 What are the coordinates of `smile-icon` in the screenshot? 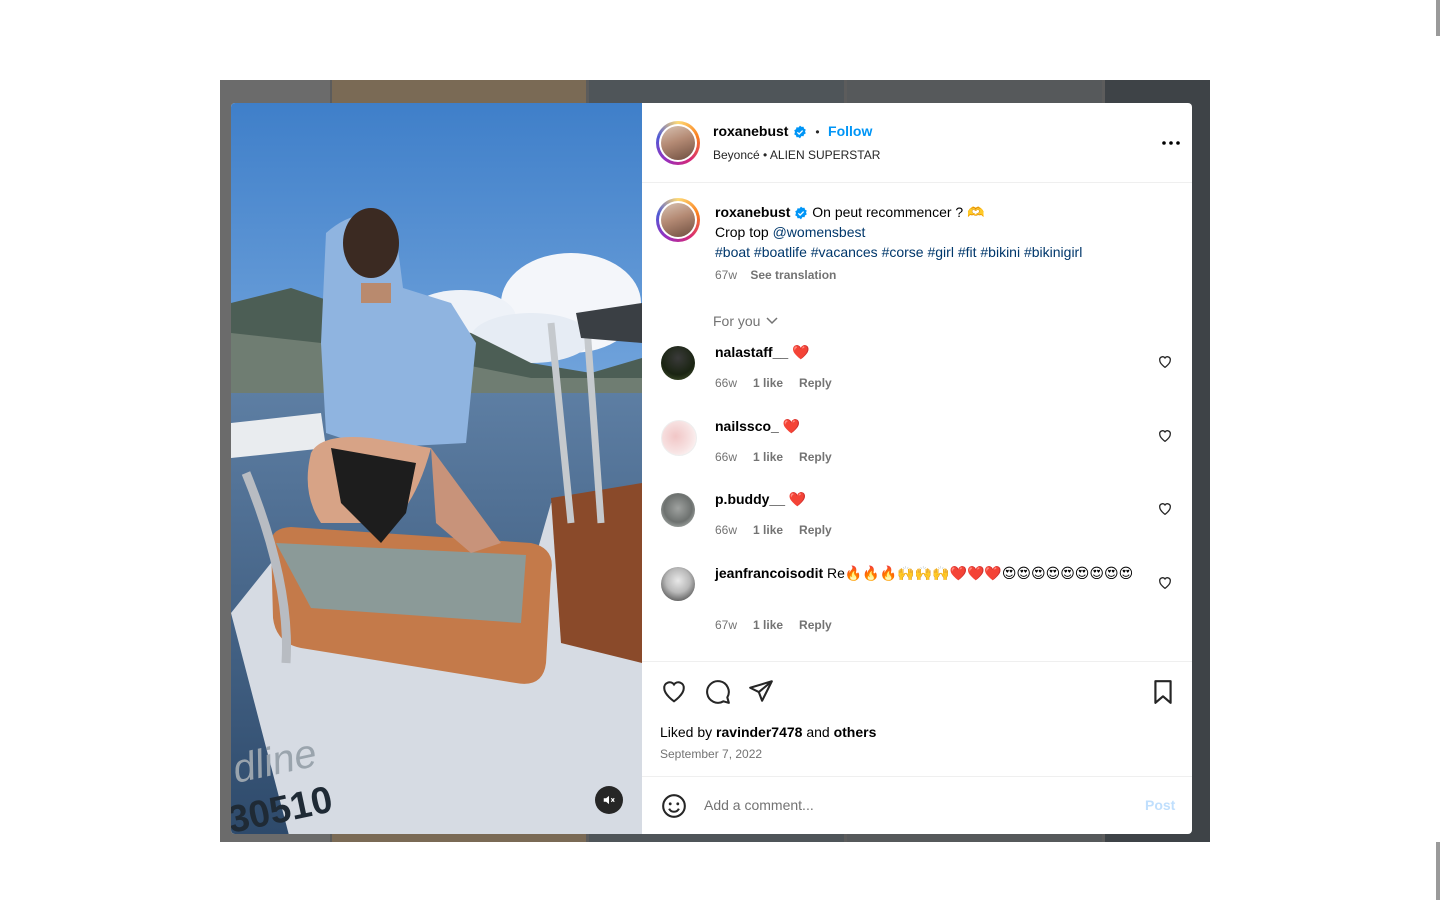 It's located at (674, 806).